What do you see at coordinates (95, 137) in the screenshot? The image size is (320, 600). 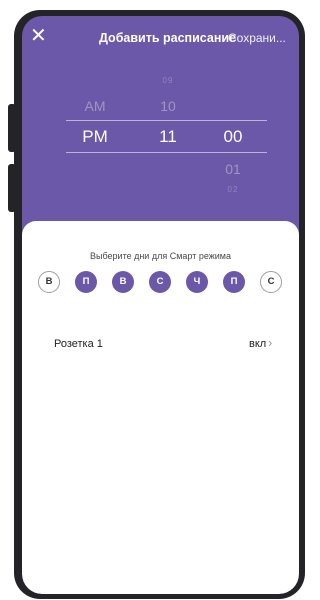 I see `ampm-selected: PM` at bounding box center [95, 137].